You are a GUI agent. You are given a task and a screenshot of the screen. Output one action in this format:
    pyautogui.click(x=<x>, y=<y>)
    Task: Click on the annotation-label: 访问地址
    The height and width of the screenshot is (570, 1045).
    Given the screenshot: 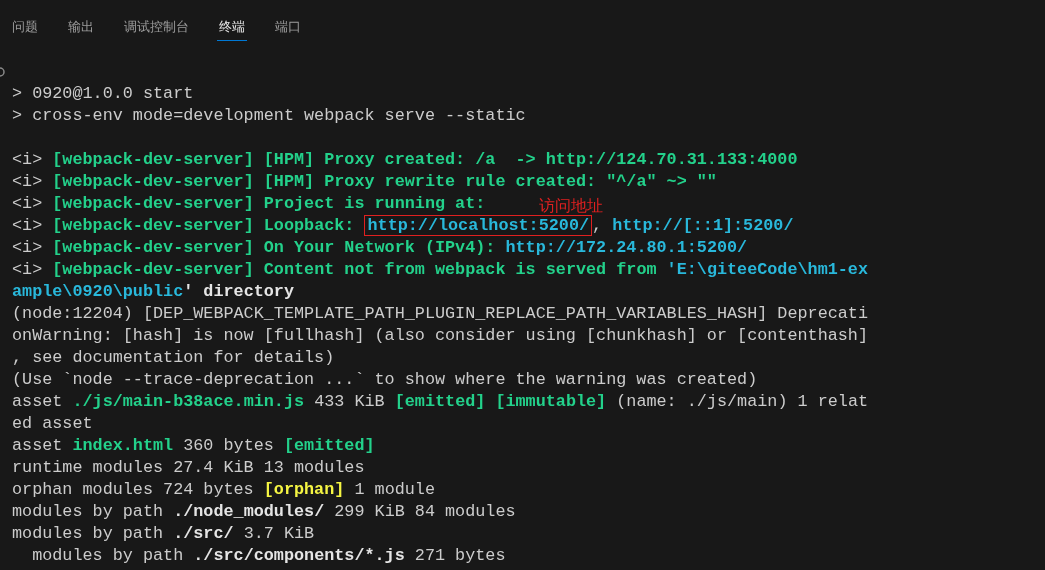 What is the action you would take?
    pyautogui.click(x=571, y=206)
    